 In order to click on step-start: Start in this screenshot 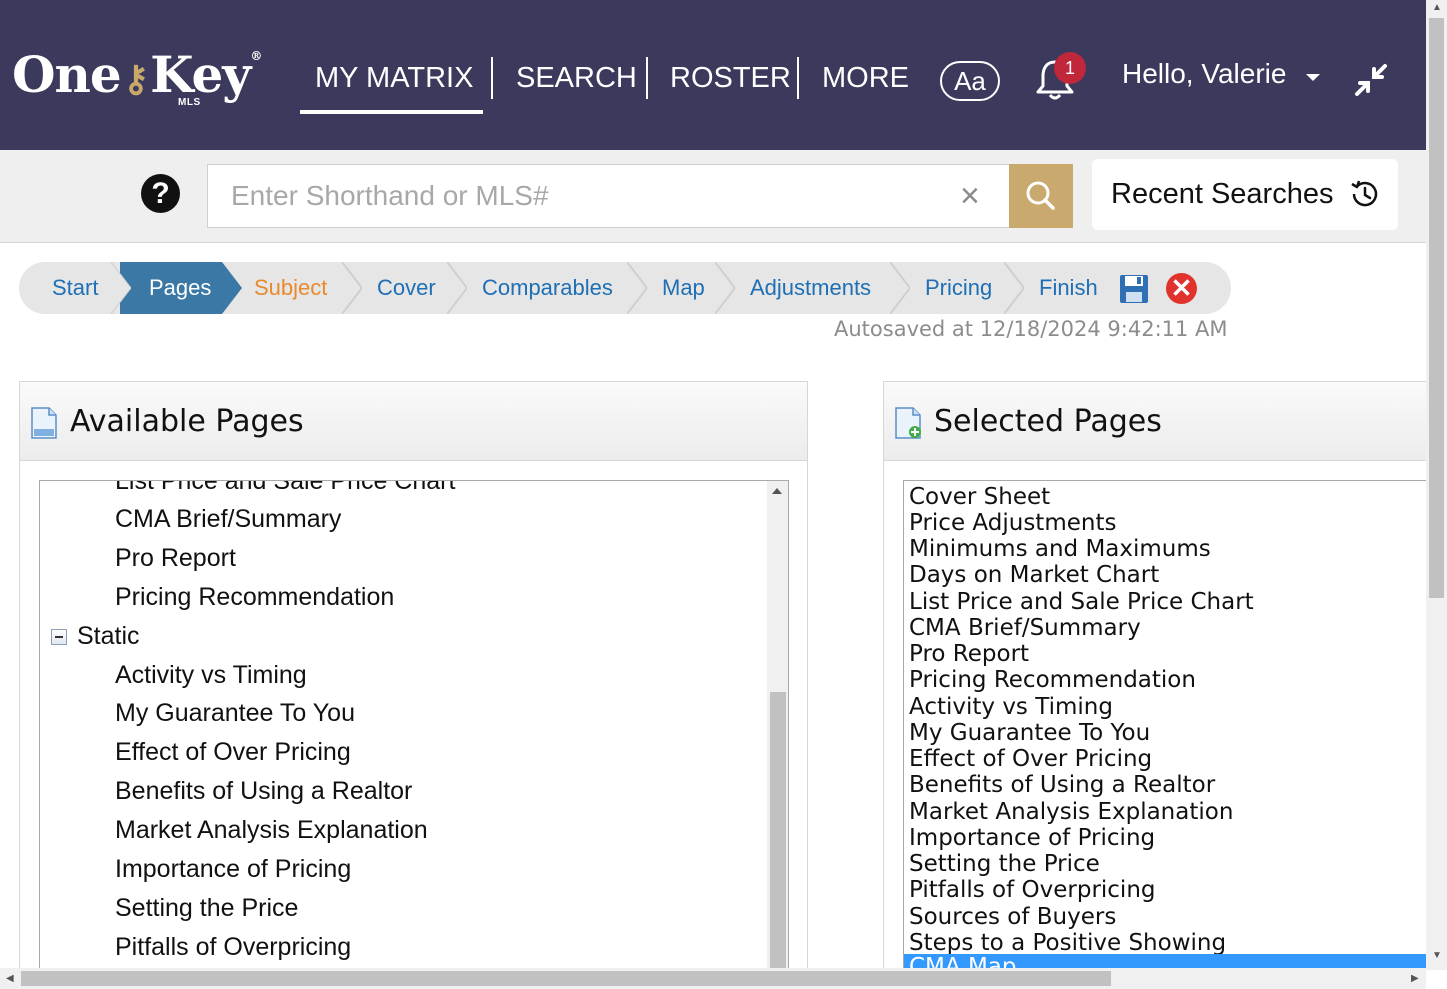, I will do `click(75, 288)`.